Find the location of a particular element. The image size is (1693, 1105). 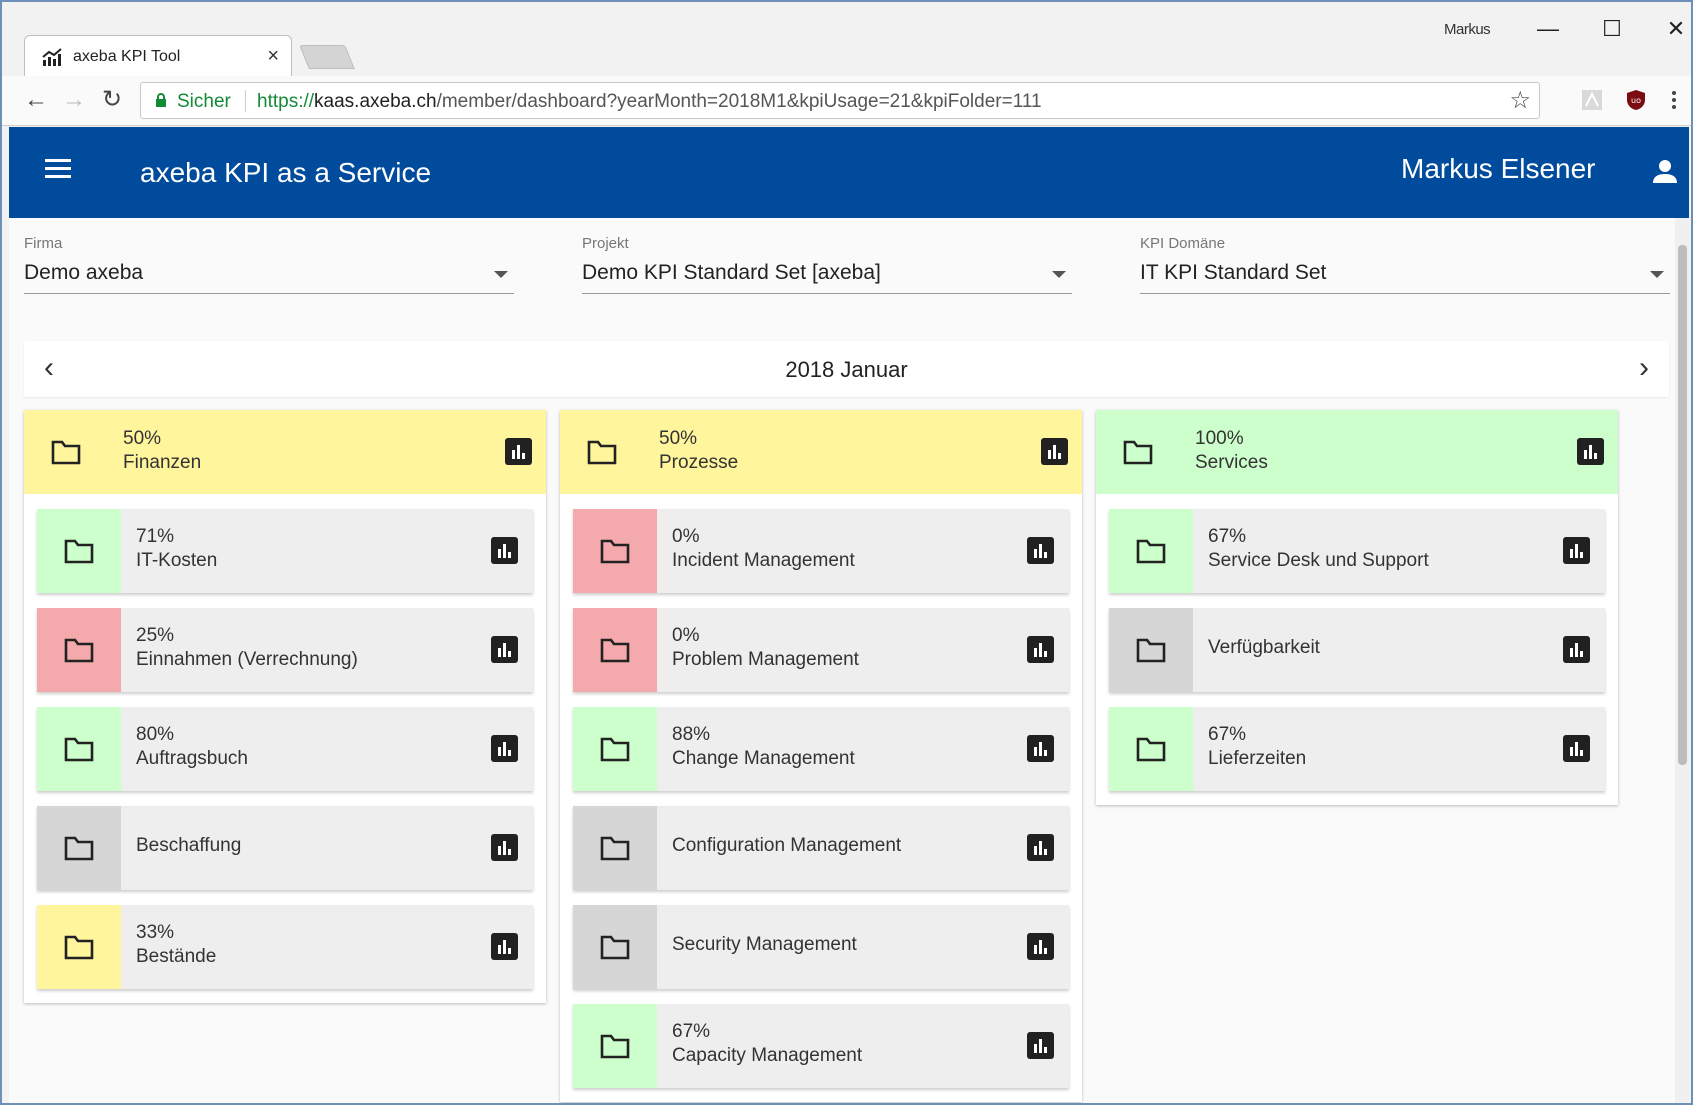

lock-icon is located at coordinates (161, 100).